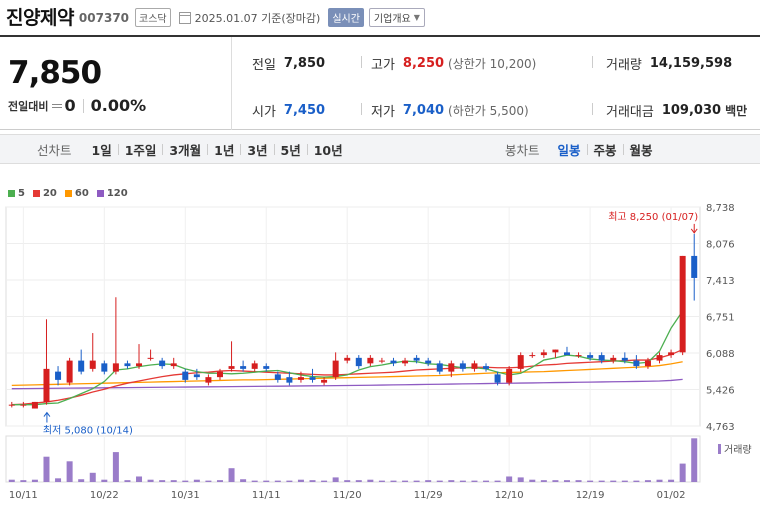  Describe the element at coordinates (720, 427) in the screenshot. I see `y-tick-label: 4,763` at that location.